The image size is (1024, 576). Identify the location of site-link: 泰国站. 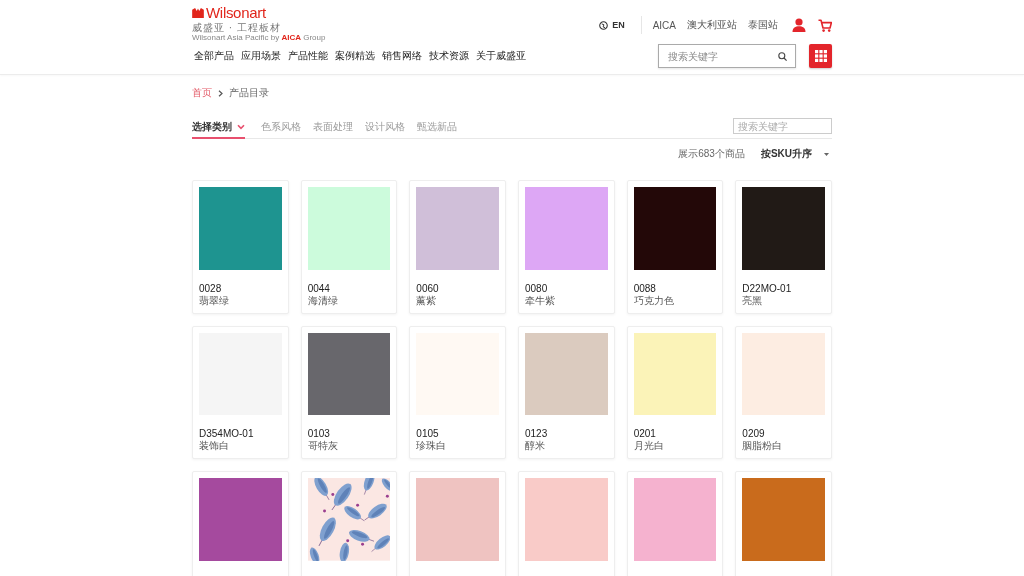
(763, 25).